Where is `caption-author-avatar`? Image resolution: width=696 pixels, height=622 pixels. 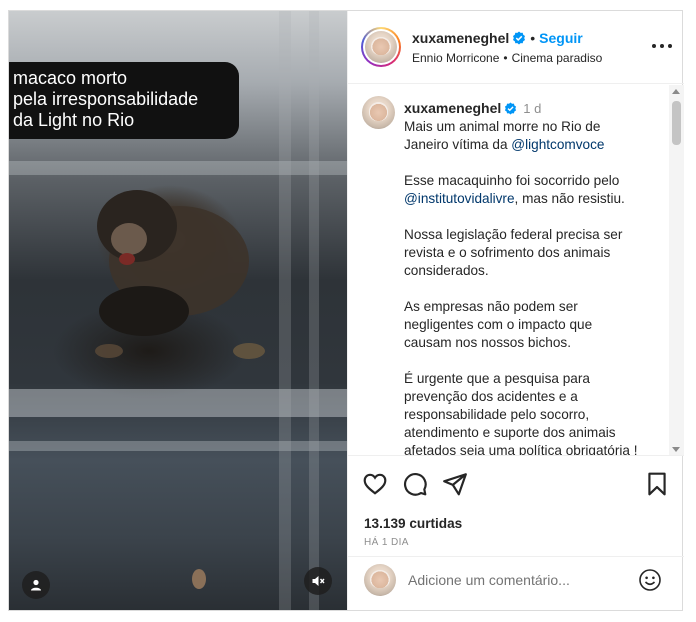 caption-author-avatar is located at coordinates (378, 112).